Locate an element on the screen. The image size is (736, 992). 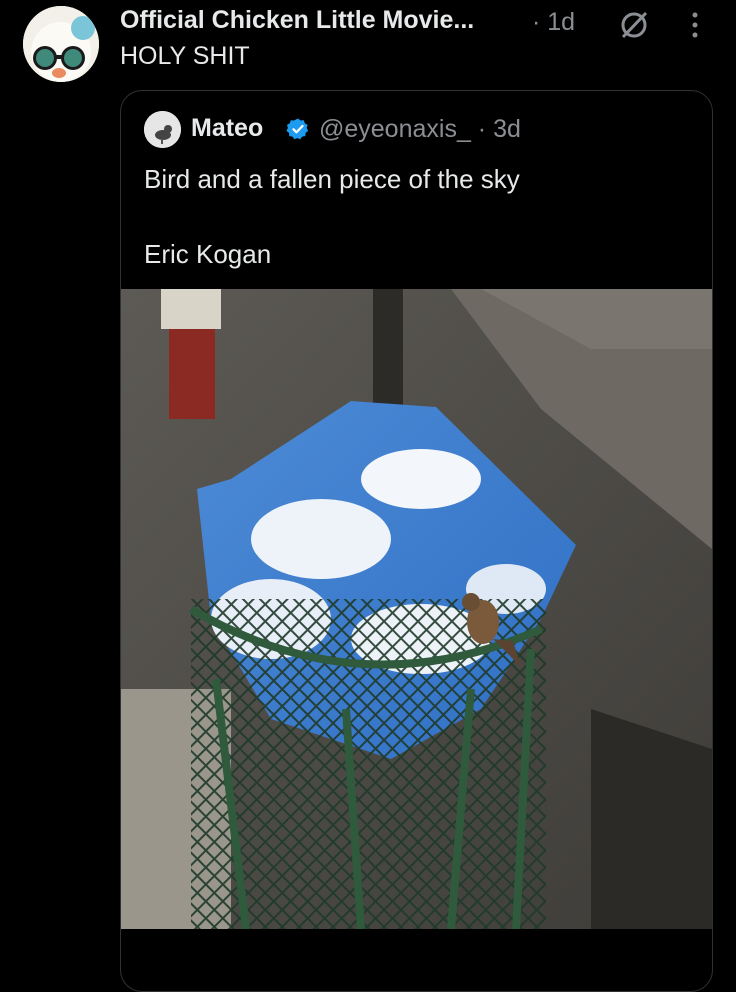
tweet-text: HOLY SHIT is located at coordinates (185, 56).